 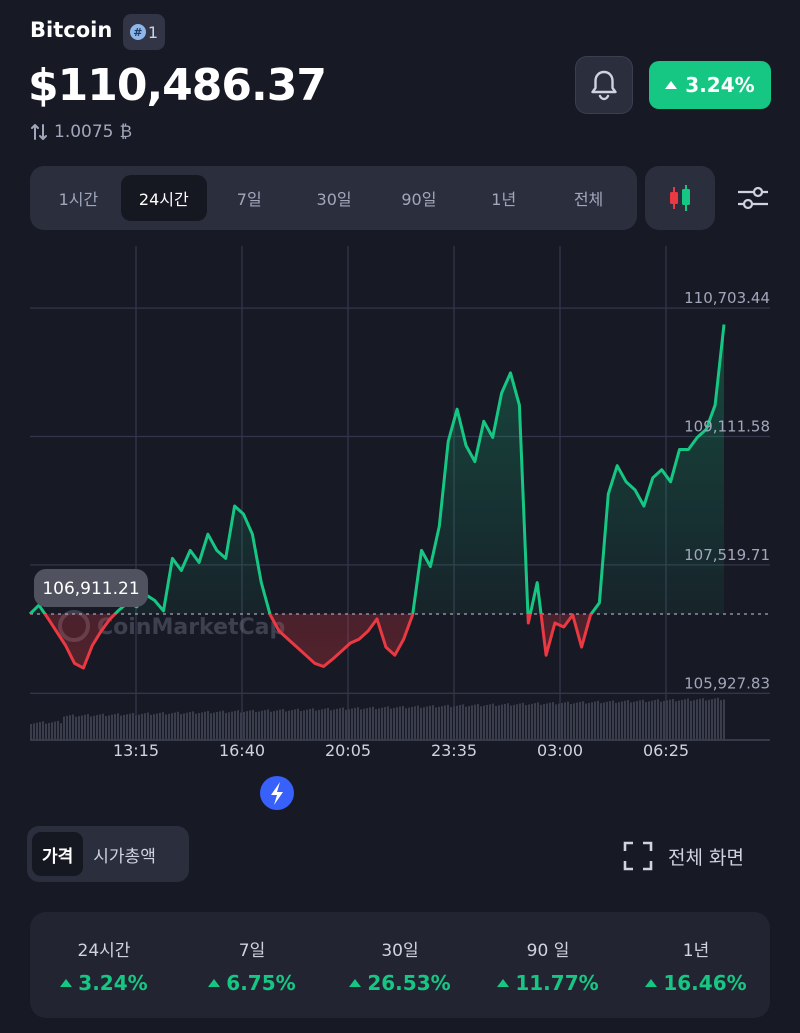 I want to click on btc-symbol: ₿, so click(x=126, y=132).